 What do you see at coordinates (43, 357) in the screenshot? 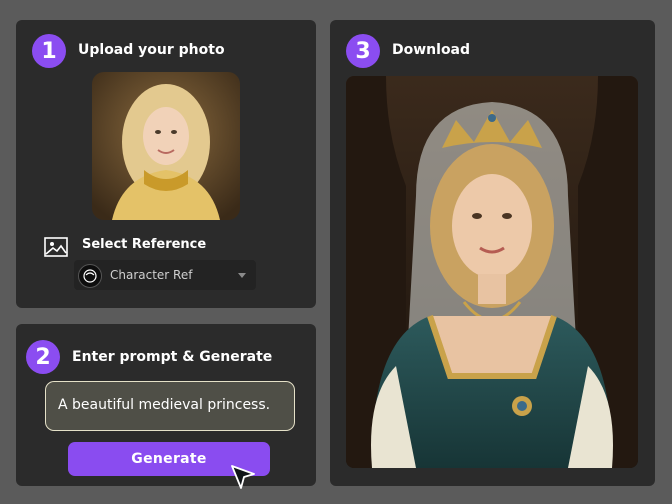
I see `step-2-badge: 2` at bounding box center [43, 357].